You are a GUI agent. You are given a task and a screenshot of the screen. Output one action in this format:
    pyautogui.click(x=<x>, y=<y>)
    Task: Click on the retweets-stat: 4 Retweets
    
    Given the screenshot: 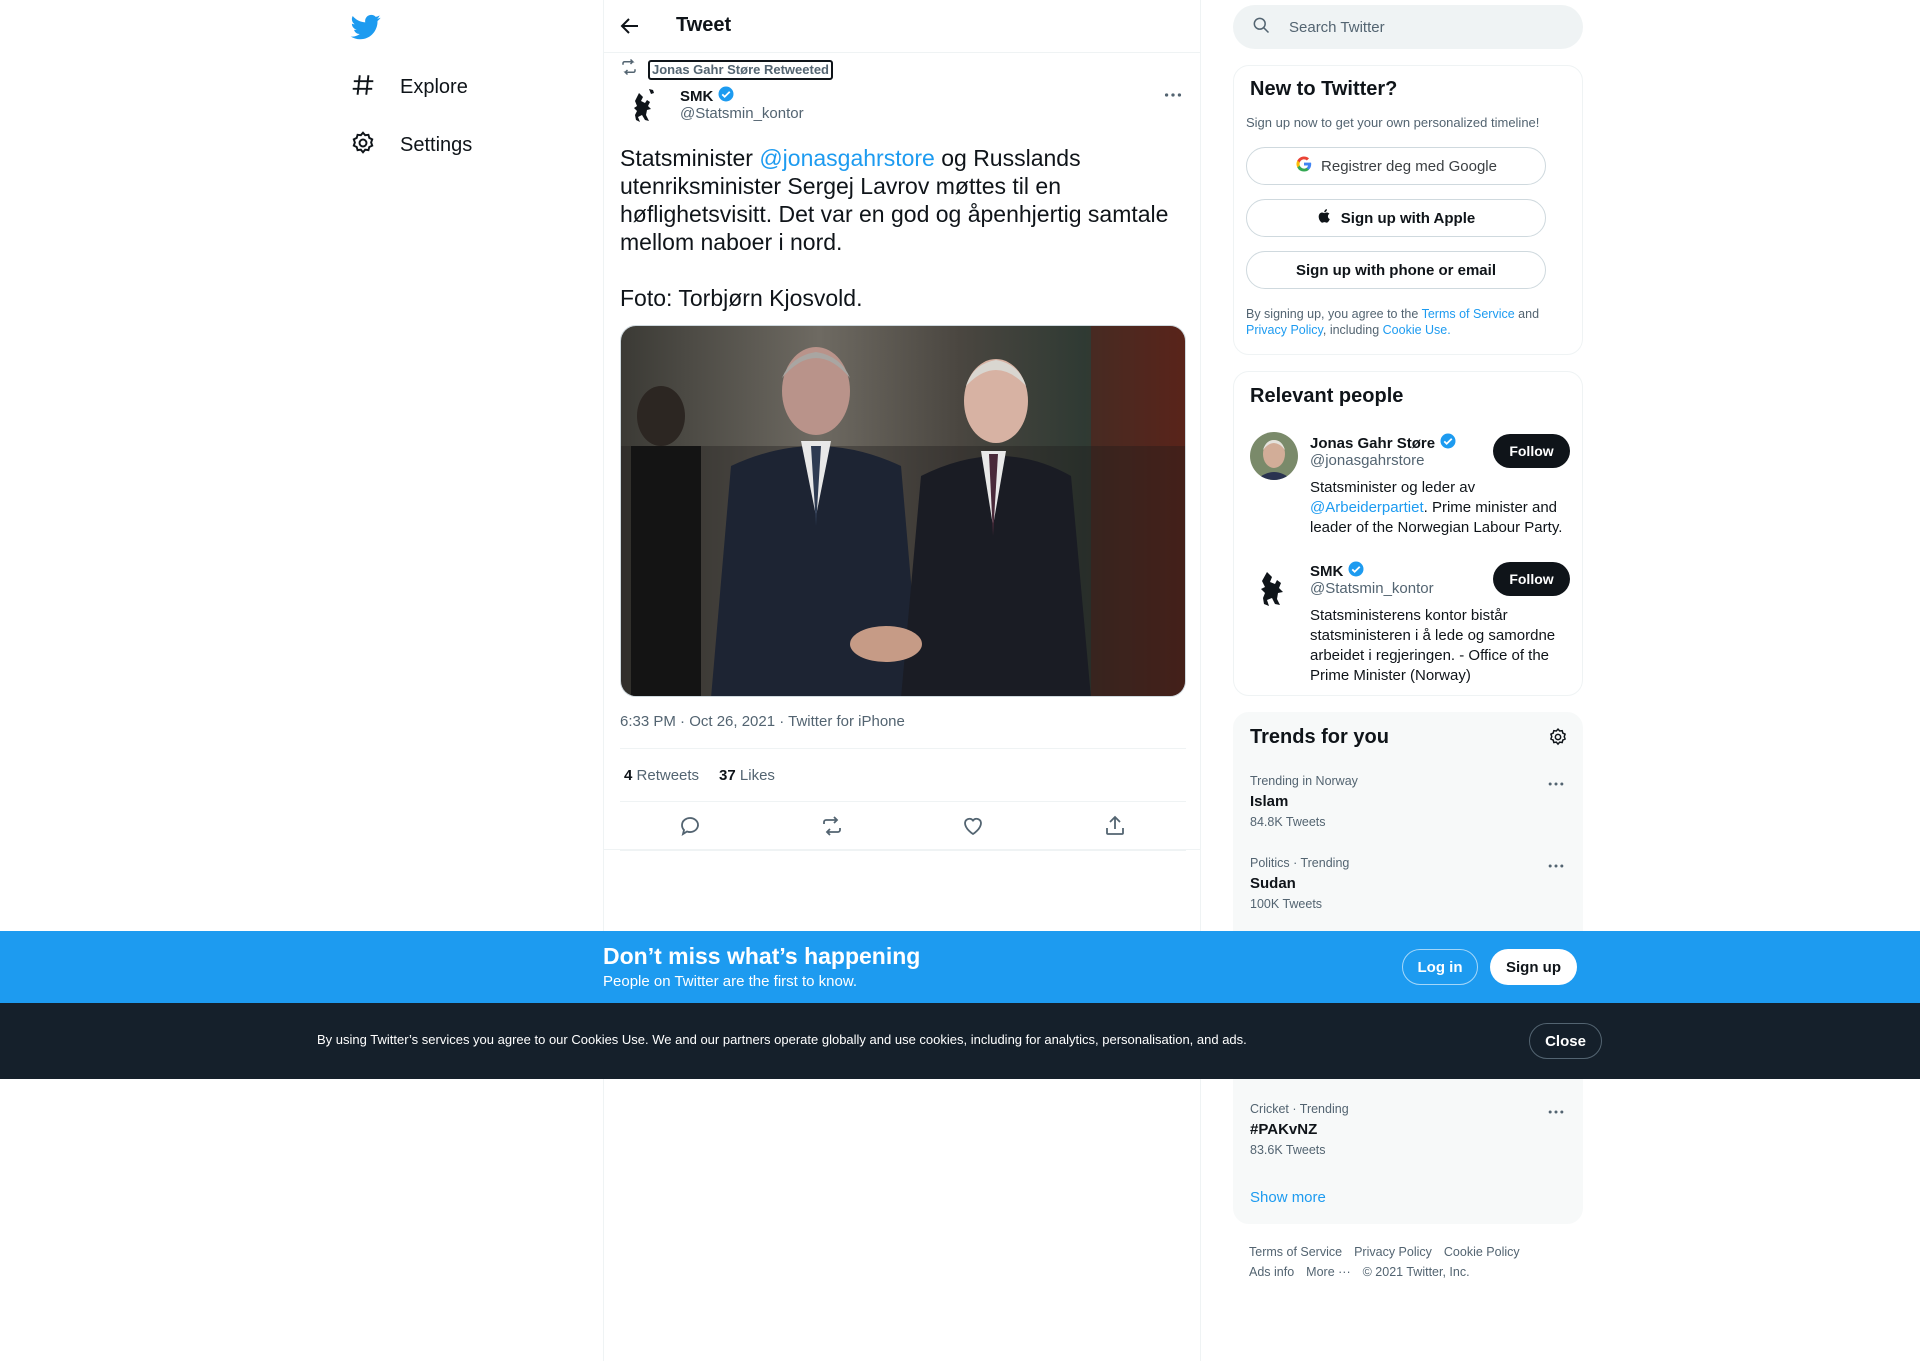 What is the action you would take?
    pyautogui.click(x=661, y=775)
    